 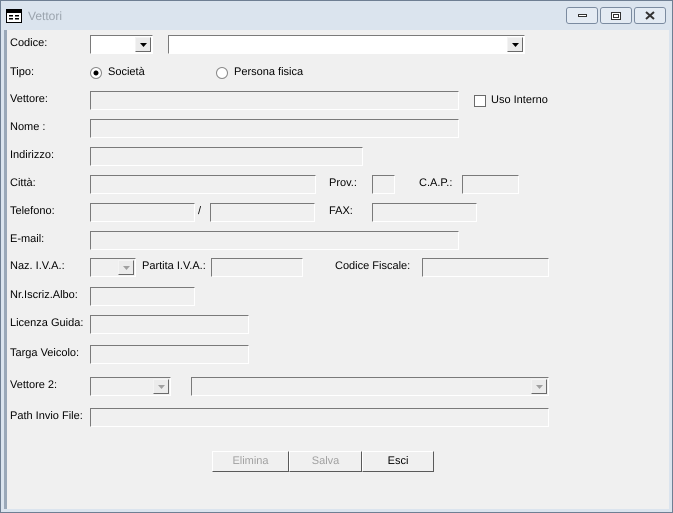 What do you see at coordinates (46, 416) in the screenshot?
I see `field-label: Path Invio File:` at bounding box center [46, 416].